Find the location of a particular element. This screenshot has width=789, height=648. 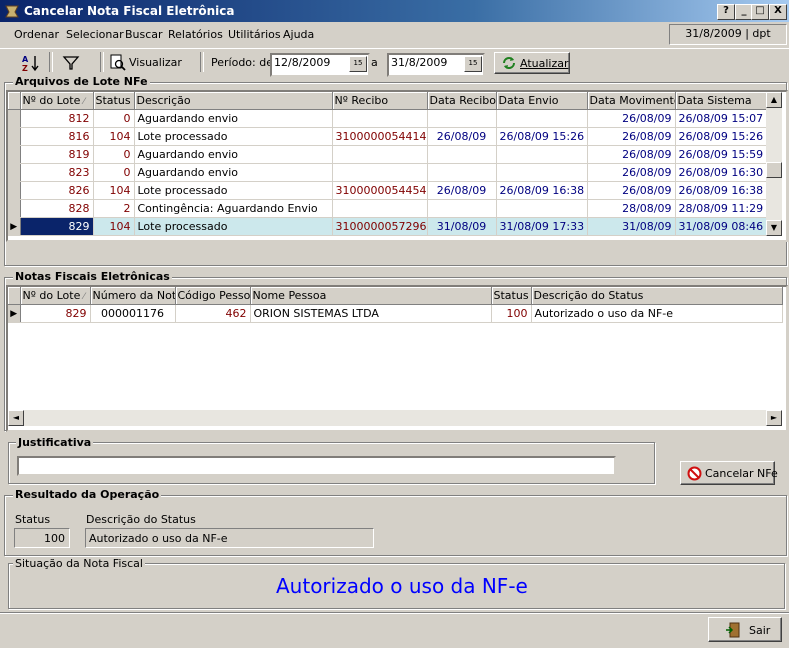

col-header-codigo-pessoa: Código Pessoa is located at coordinates (213, 296).